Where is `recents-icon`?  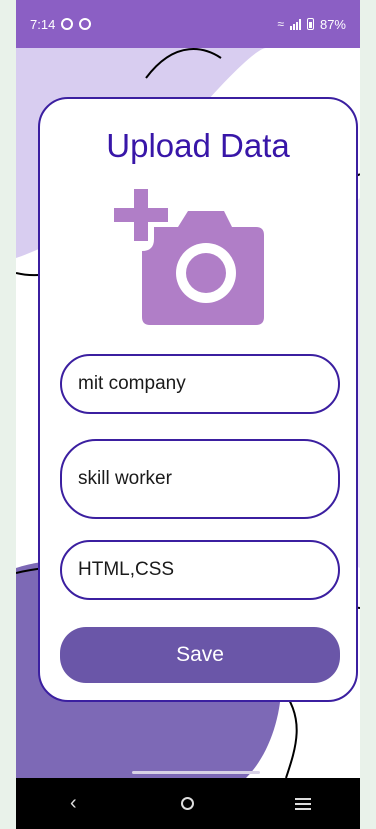 recents-icon is located at coordinates (302, 803).